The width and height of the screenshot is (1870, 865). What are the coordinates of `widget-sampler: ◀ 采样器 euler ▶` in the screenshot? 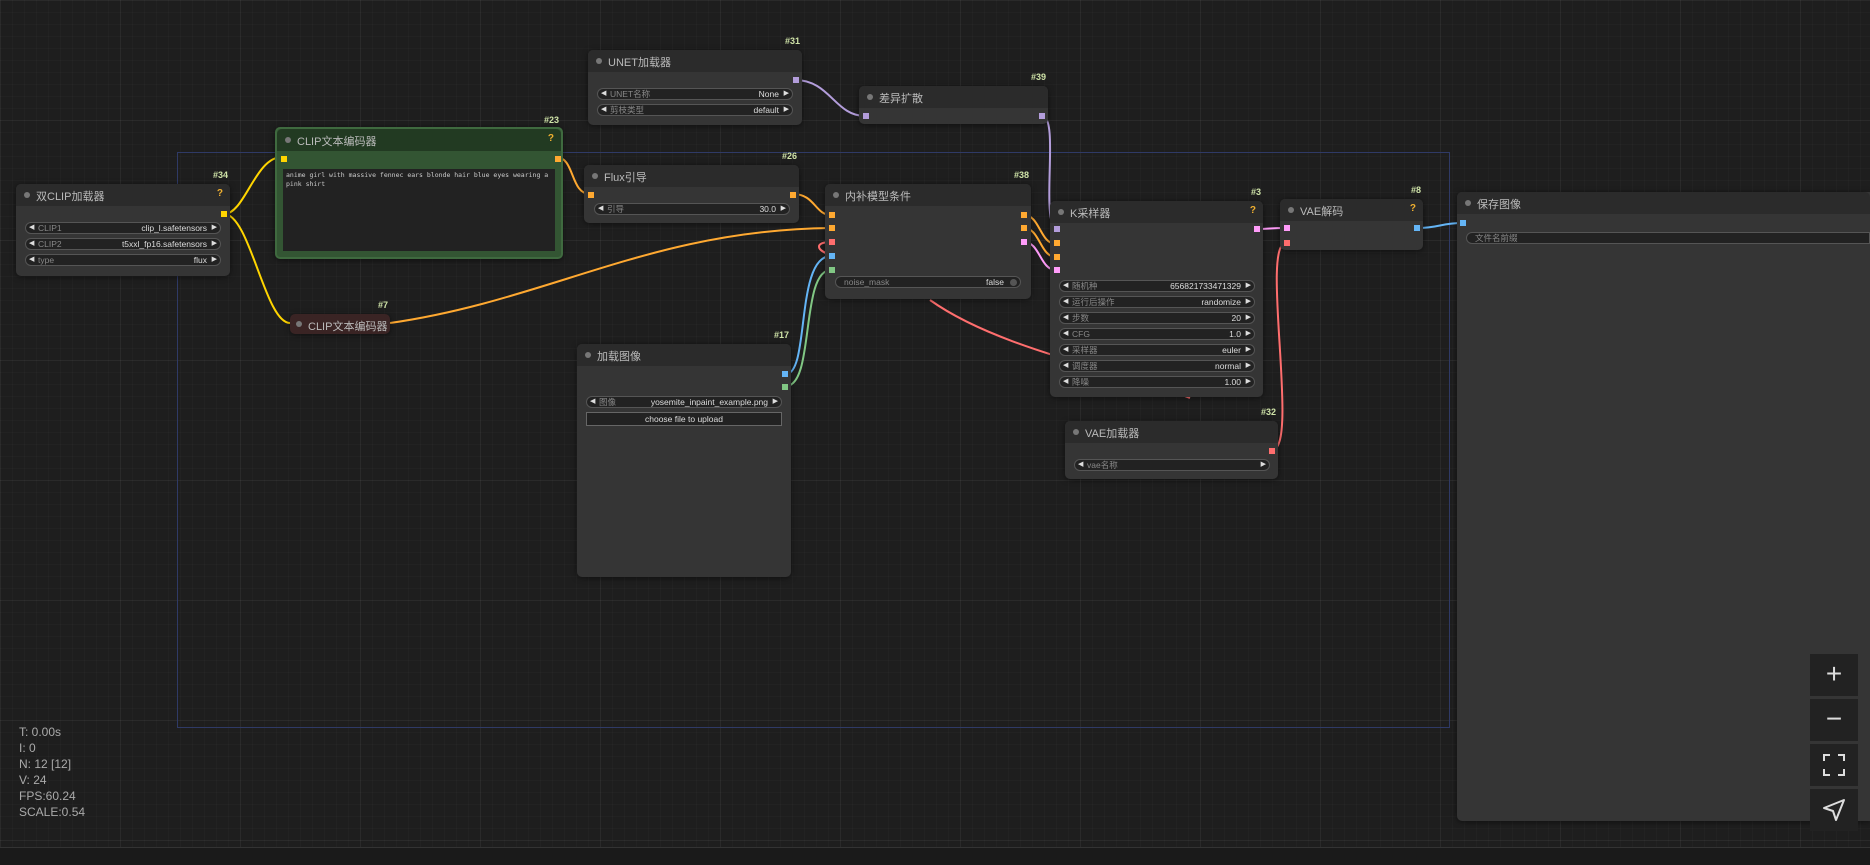 It's located at (1157, 350).